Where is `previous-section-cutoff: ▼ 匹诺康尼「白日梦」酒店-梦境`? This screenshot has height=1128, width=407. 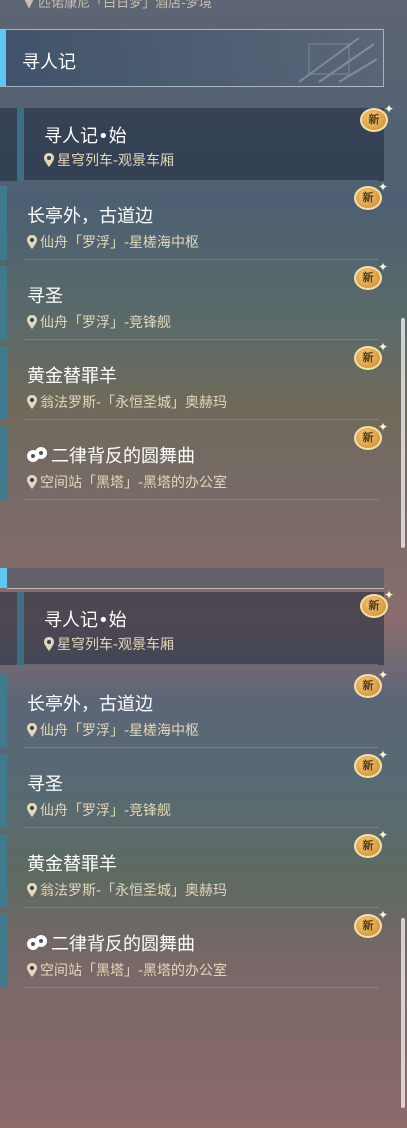 previous-section-cutoff: ▼ 匹诺康尼「白日梦」酒店-梦境 is located at coordinates (118, 5).